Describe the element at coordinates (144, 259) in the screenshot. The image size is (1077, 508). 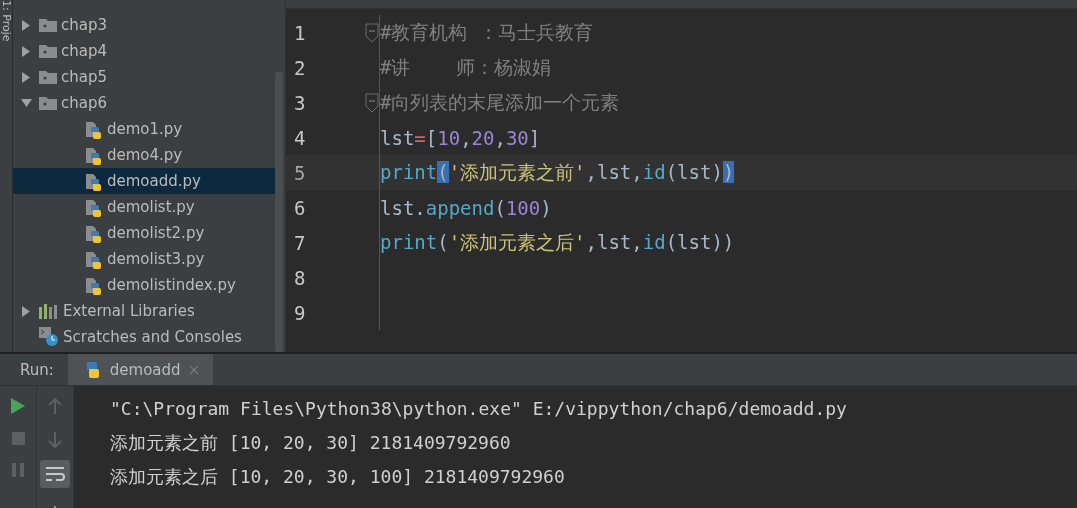
I see `tree-item: demolist3.py` at that location.